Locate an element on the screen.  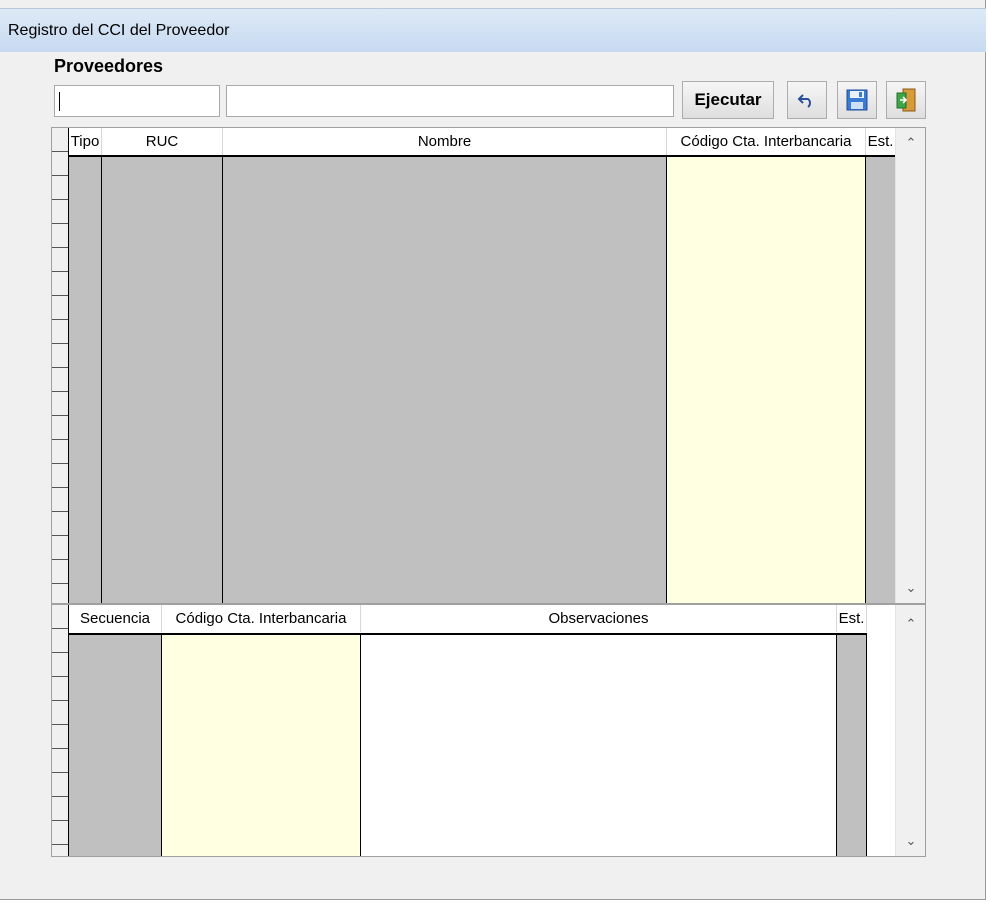
undo-button is located at coordinates (807, 100).